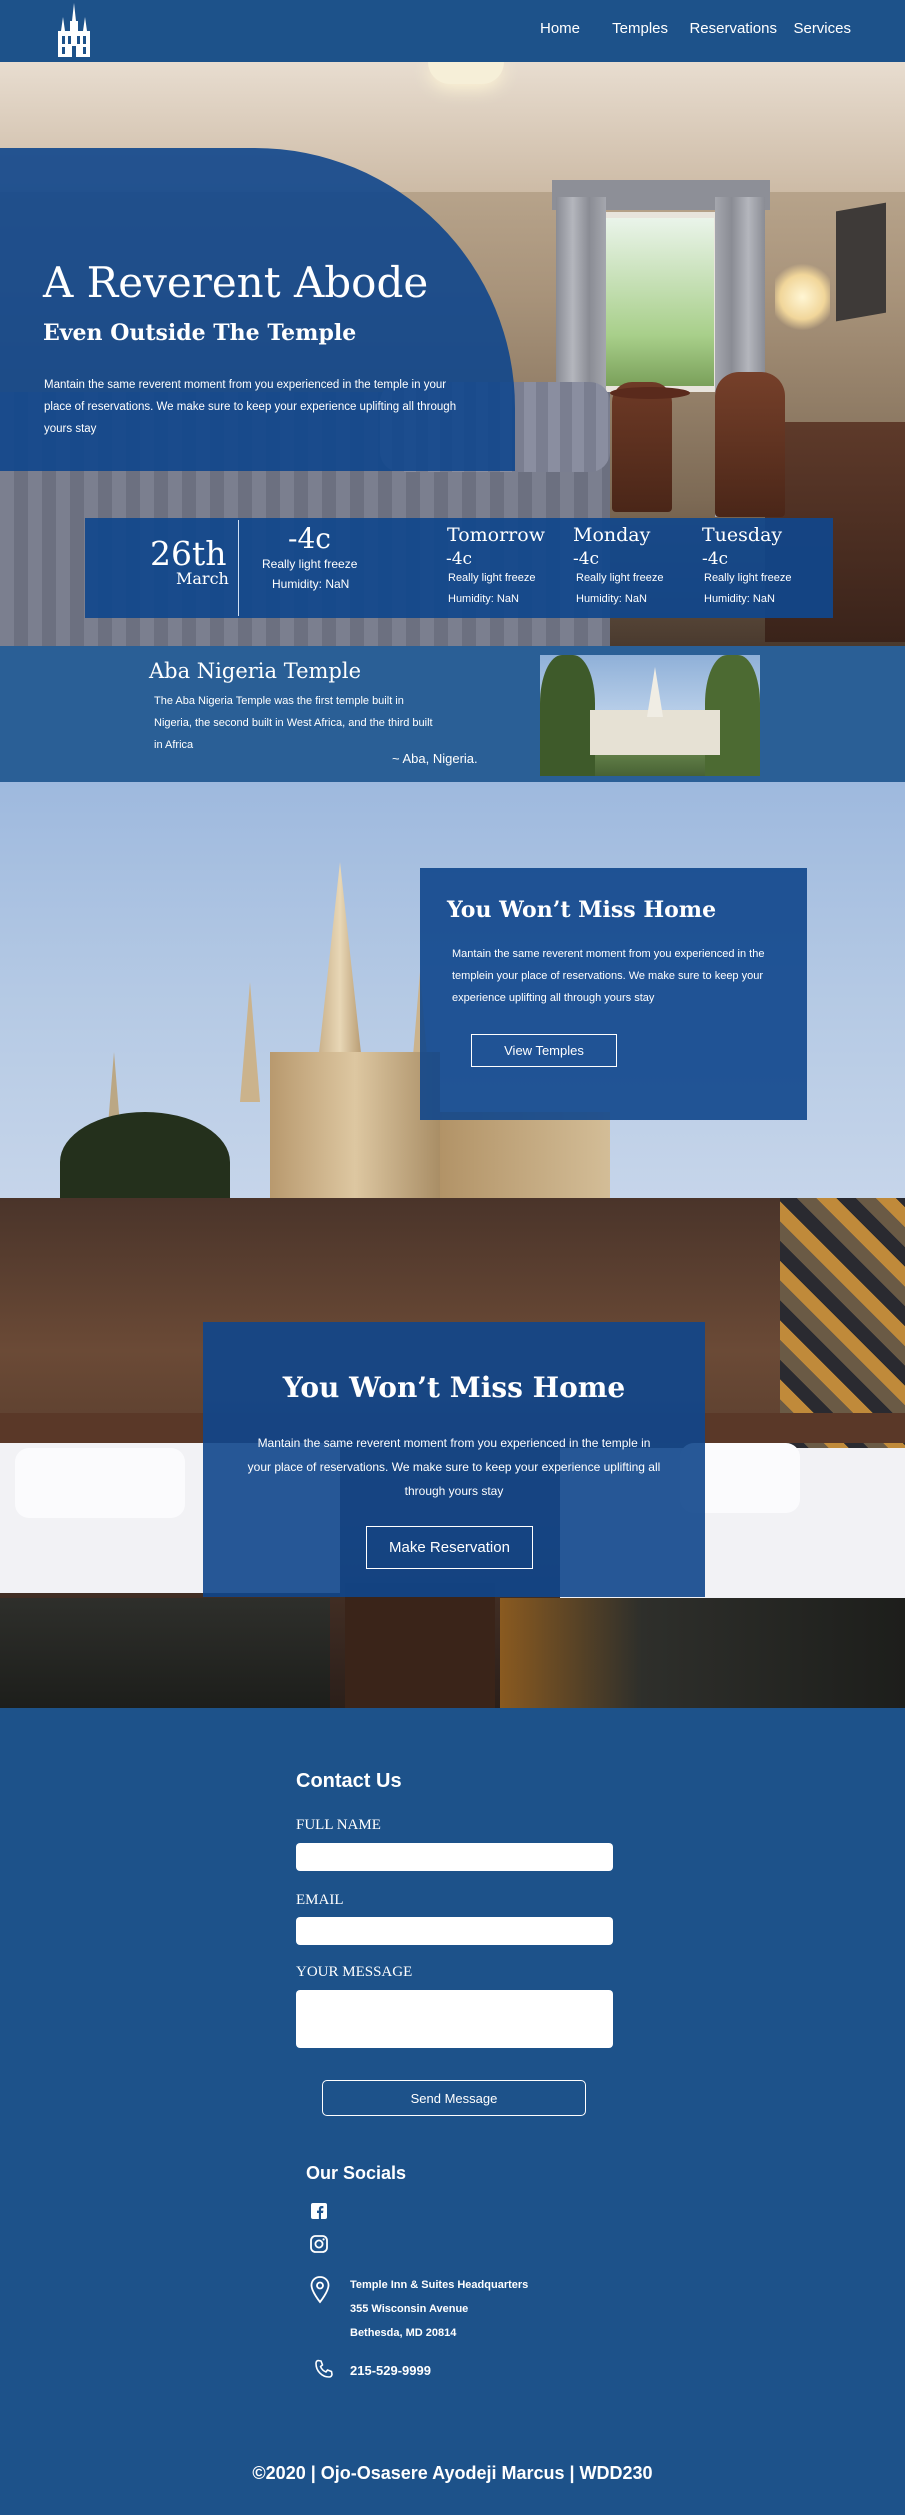  What do you see at coordinates (188, 553) in the screenshot?
I see `weather-day: 26th` at bounding box center [188, 553].